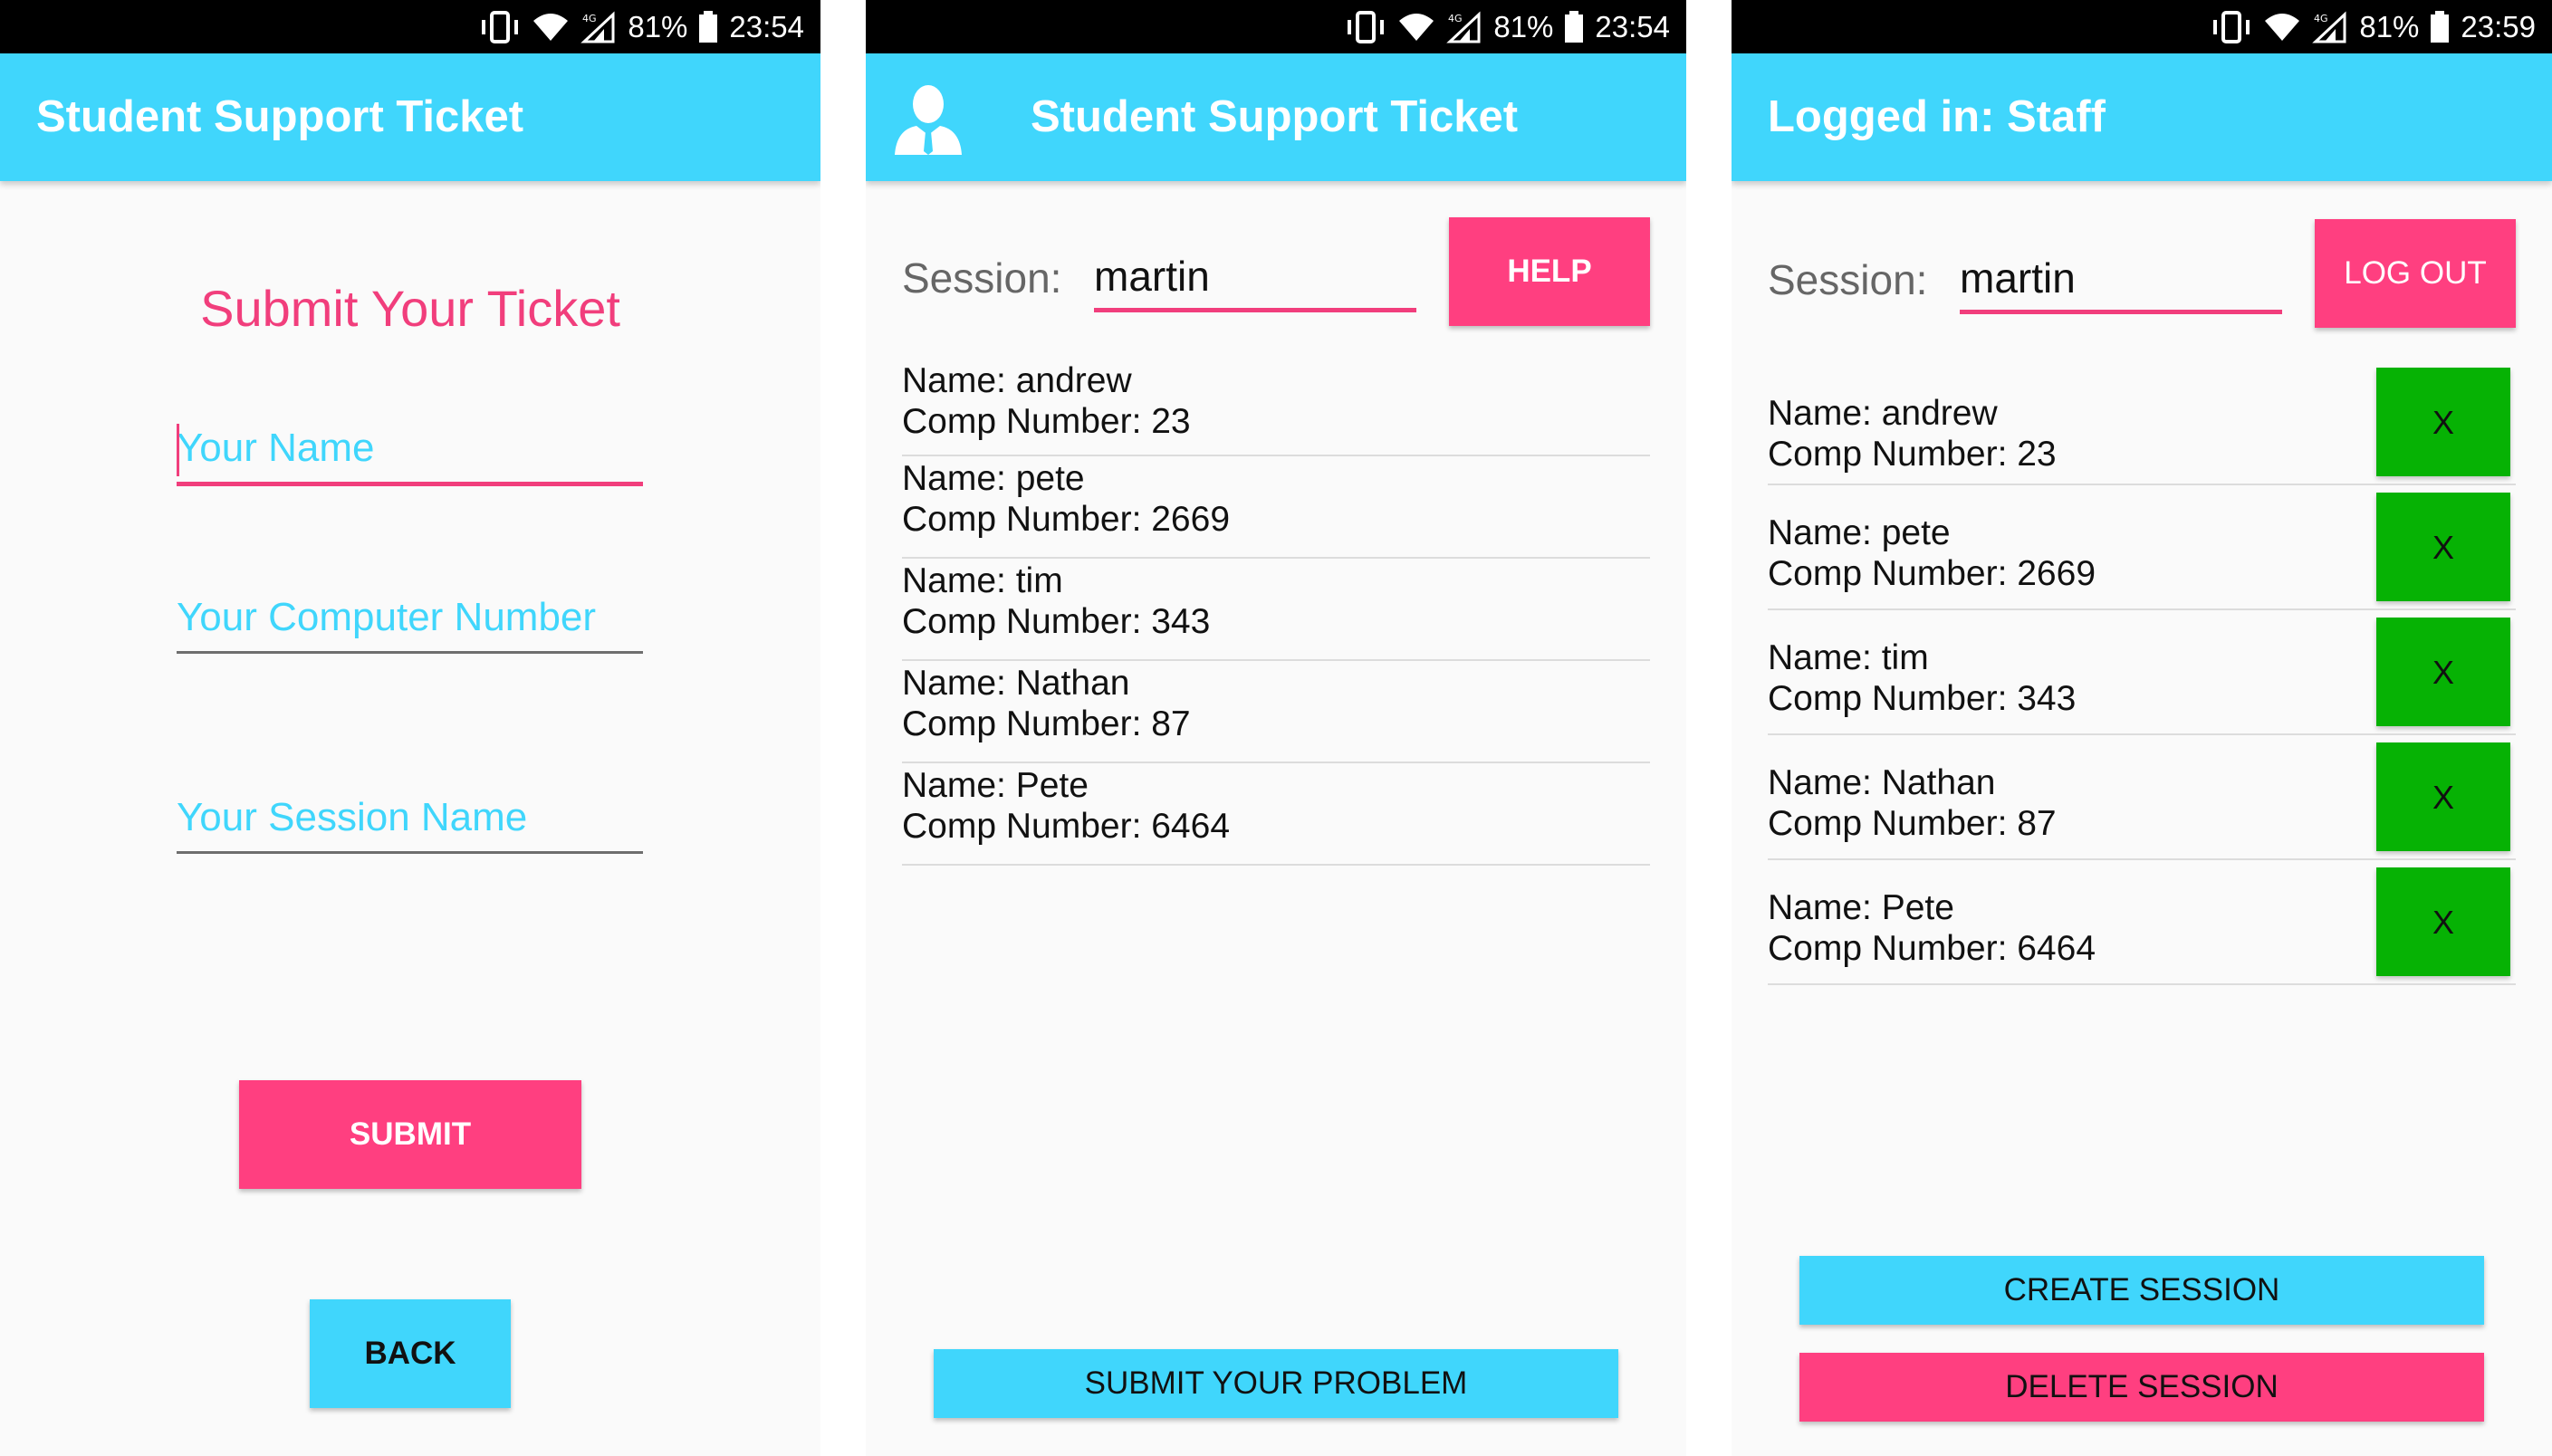  What do you see at coordinates (1017, 380) in the screenshot?
I see `ticket-name: Name: andrew` at bounding box center [1017, 380].